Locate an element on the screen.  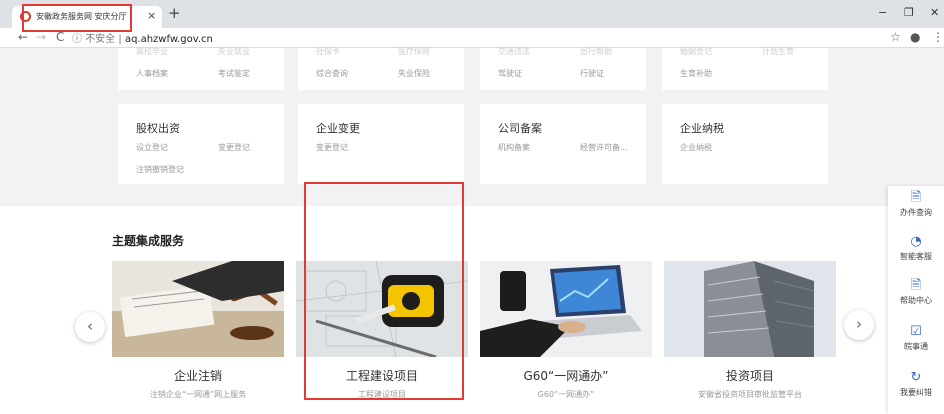
card-link: 注销撤销登记 is located at coordinates (160, 169).